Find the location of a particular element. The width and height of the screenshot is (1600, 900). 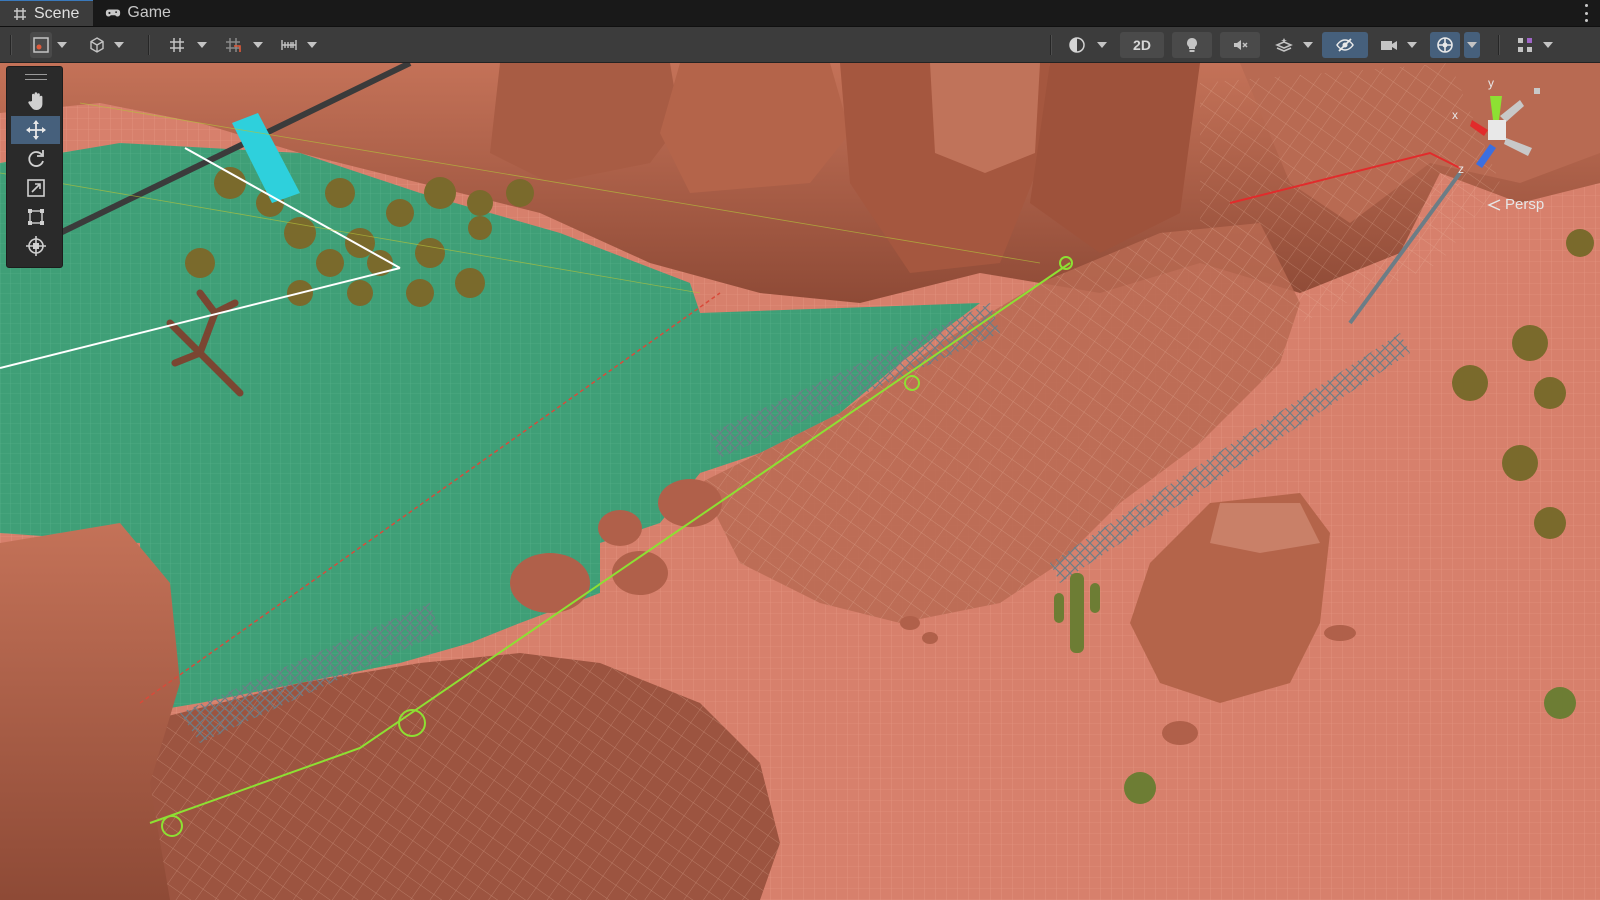

ruler-icon is located at coordinates (289, 45).